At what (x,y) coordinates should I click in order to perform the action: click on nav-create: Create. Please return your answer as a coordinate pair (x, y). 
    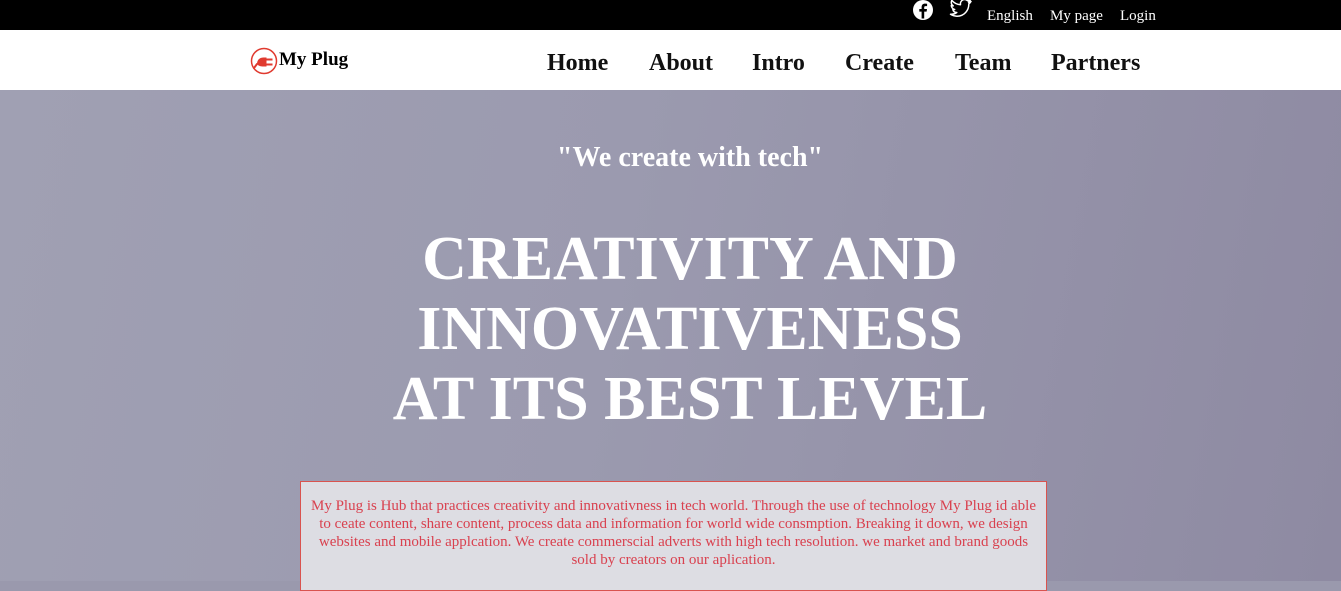
    Looking at the image, I should click on (879, 63).